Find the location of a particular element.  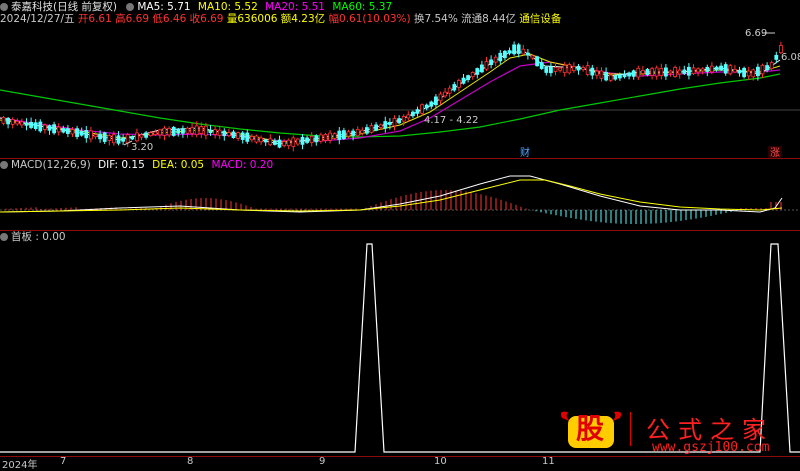

x-axis-label: 2024年 is located at coordinates (20, 465).